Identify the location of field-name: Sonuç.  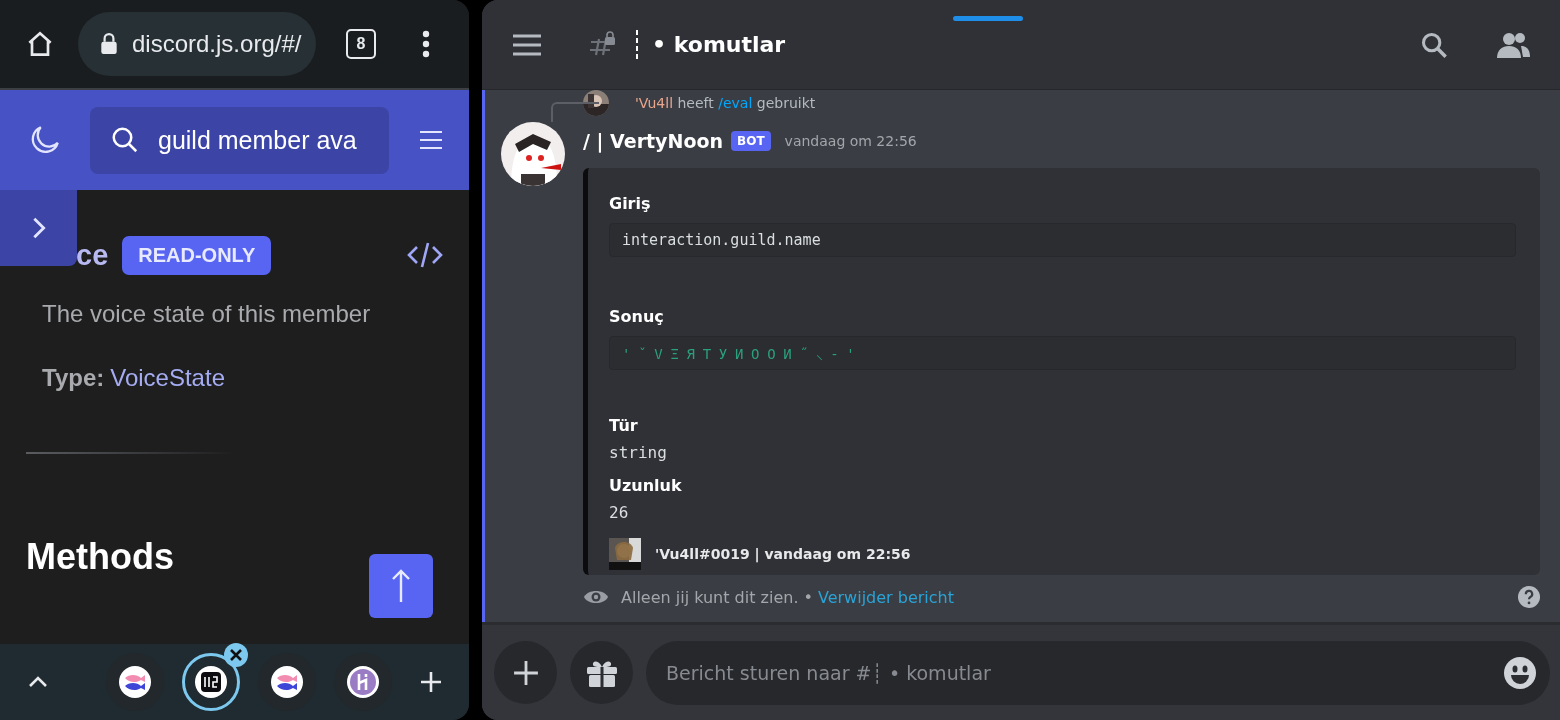
(637, 316).